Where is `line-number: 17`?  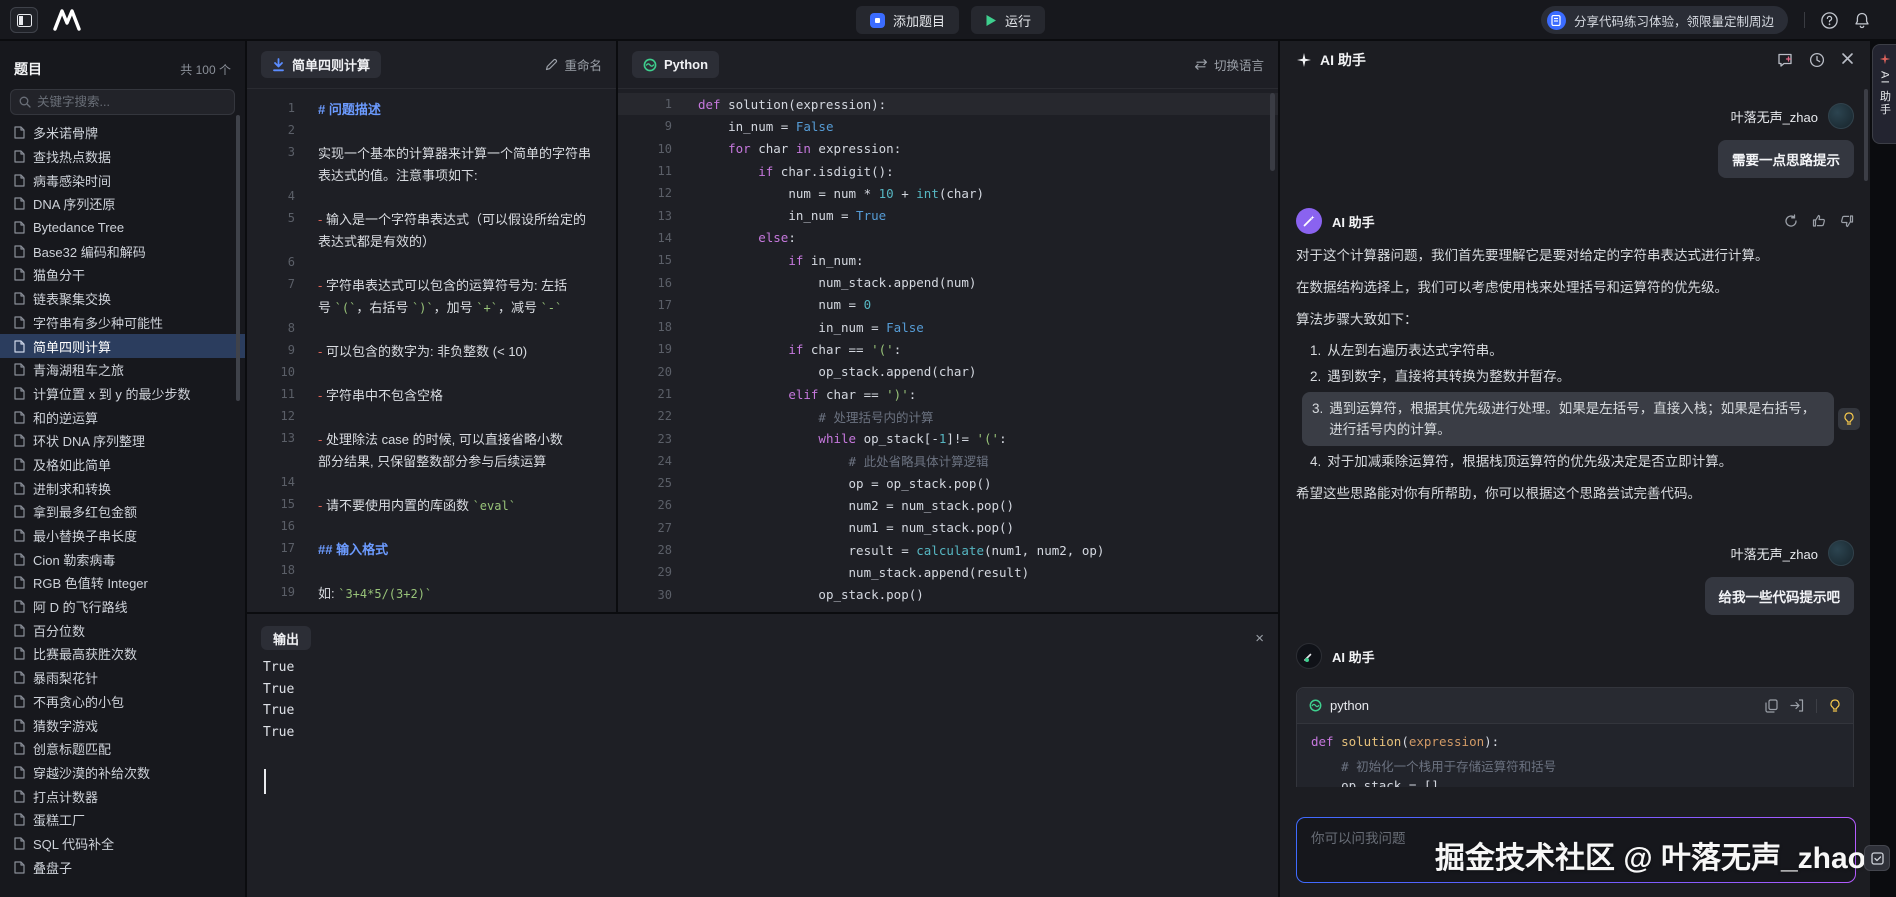
line-number: 17 is located at coordinates (287, 548).